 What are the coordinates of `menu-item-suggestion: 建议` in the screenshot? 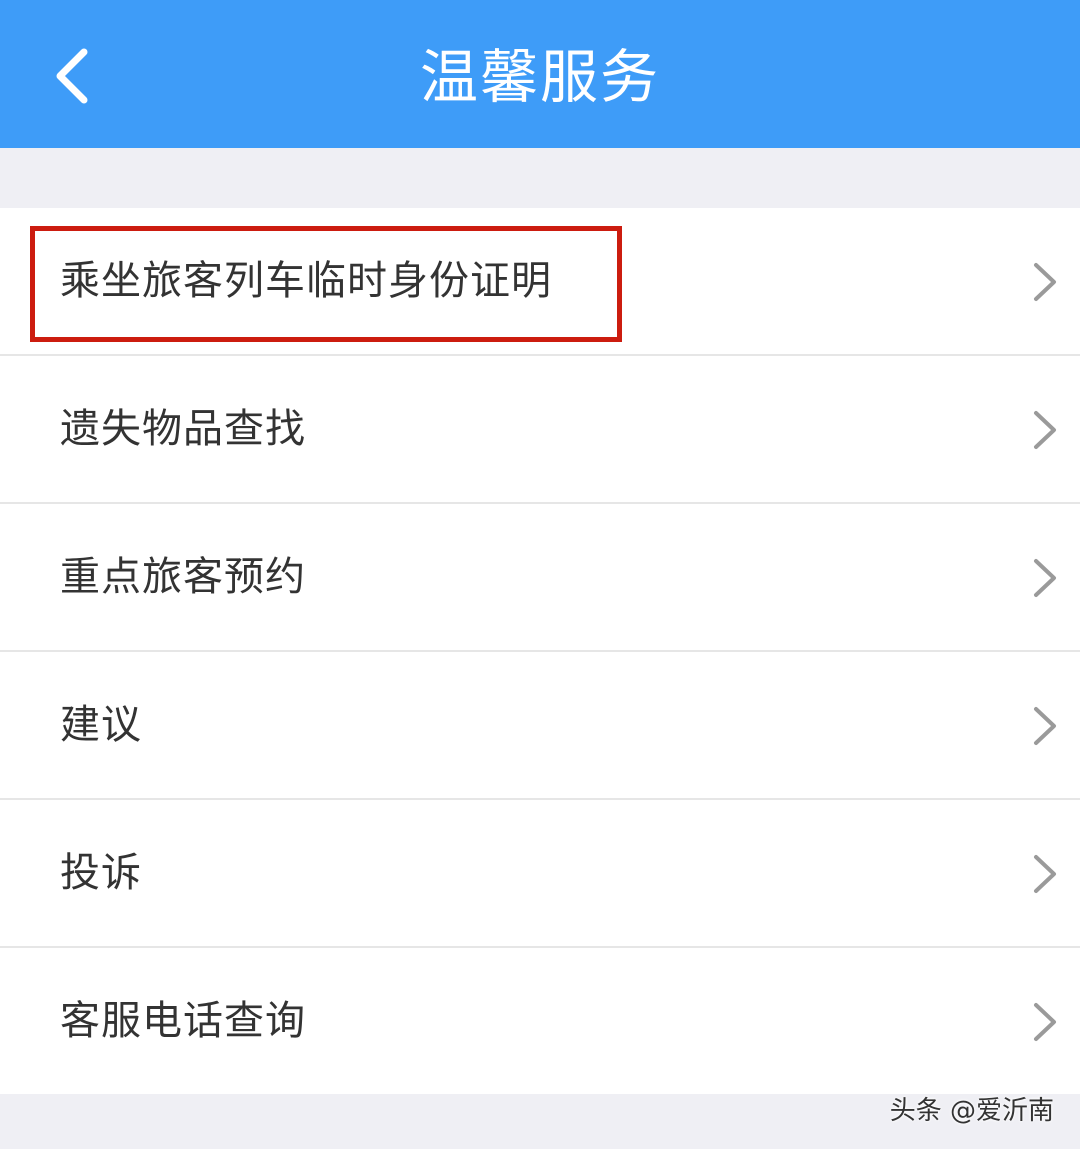 It's located at (540, 726).